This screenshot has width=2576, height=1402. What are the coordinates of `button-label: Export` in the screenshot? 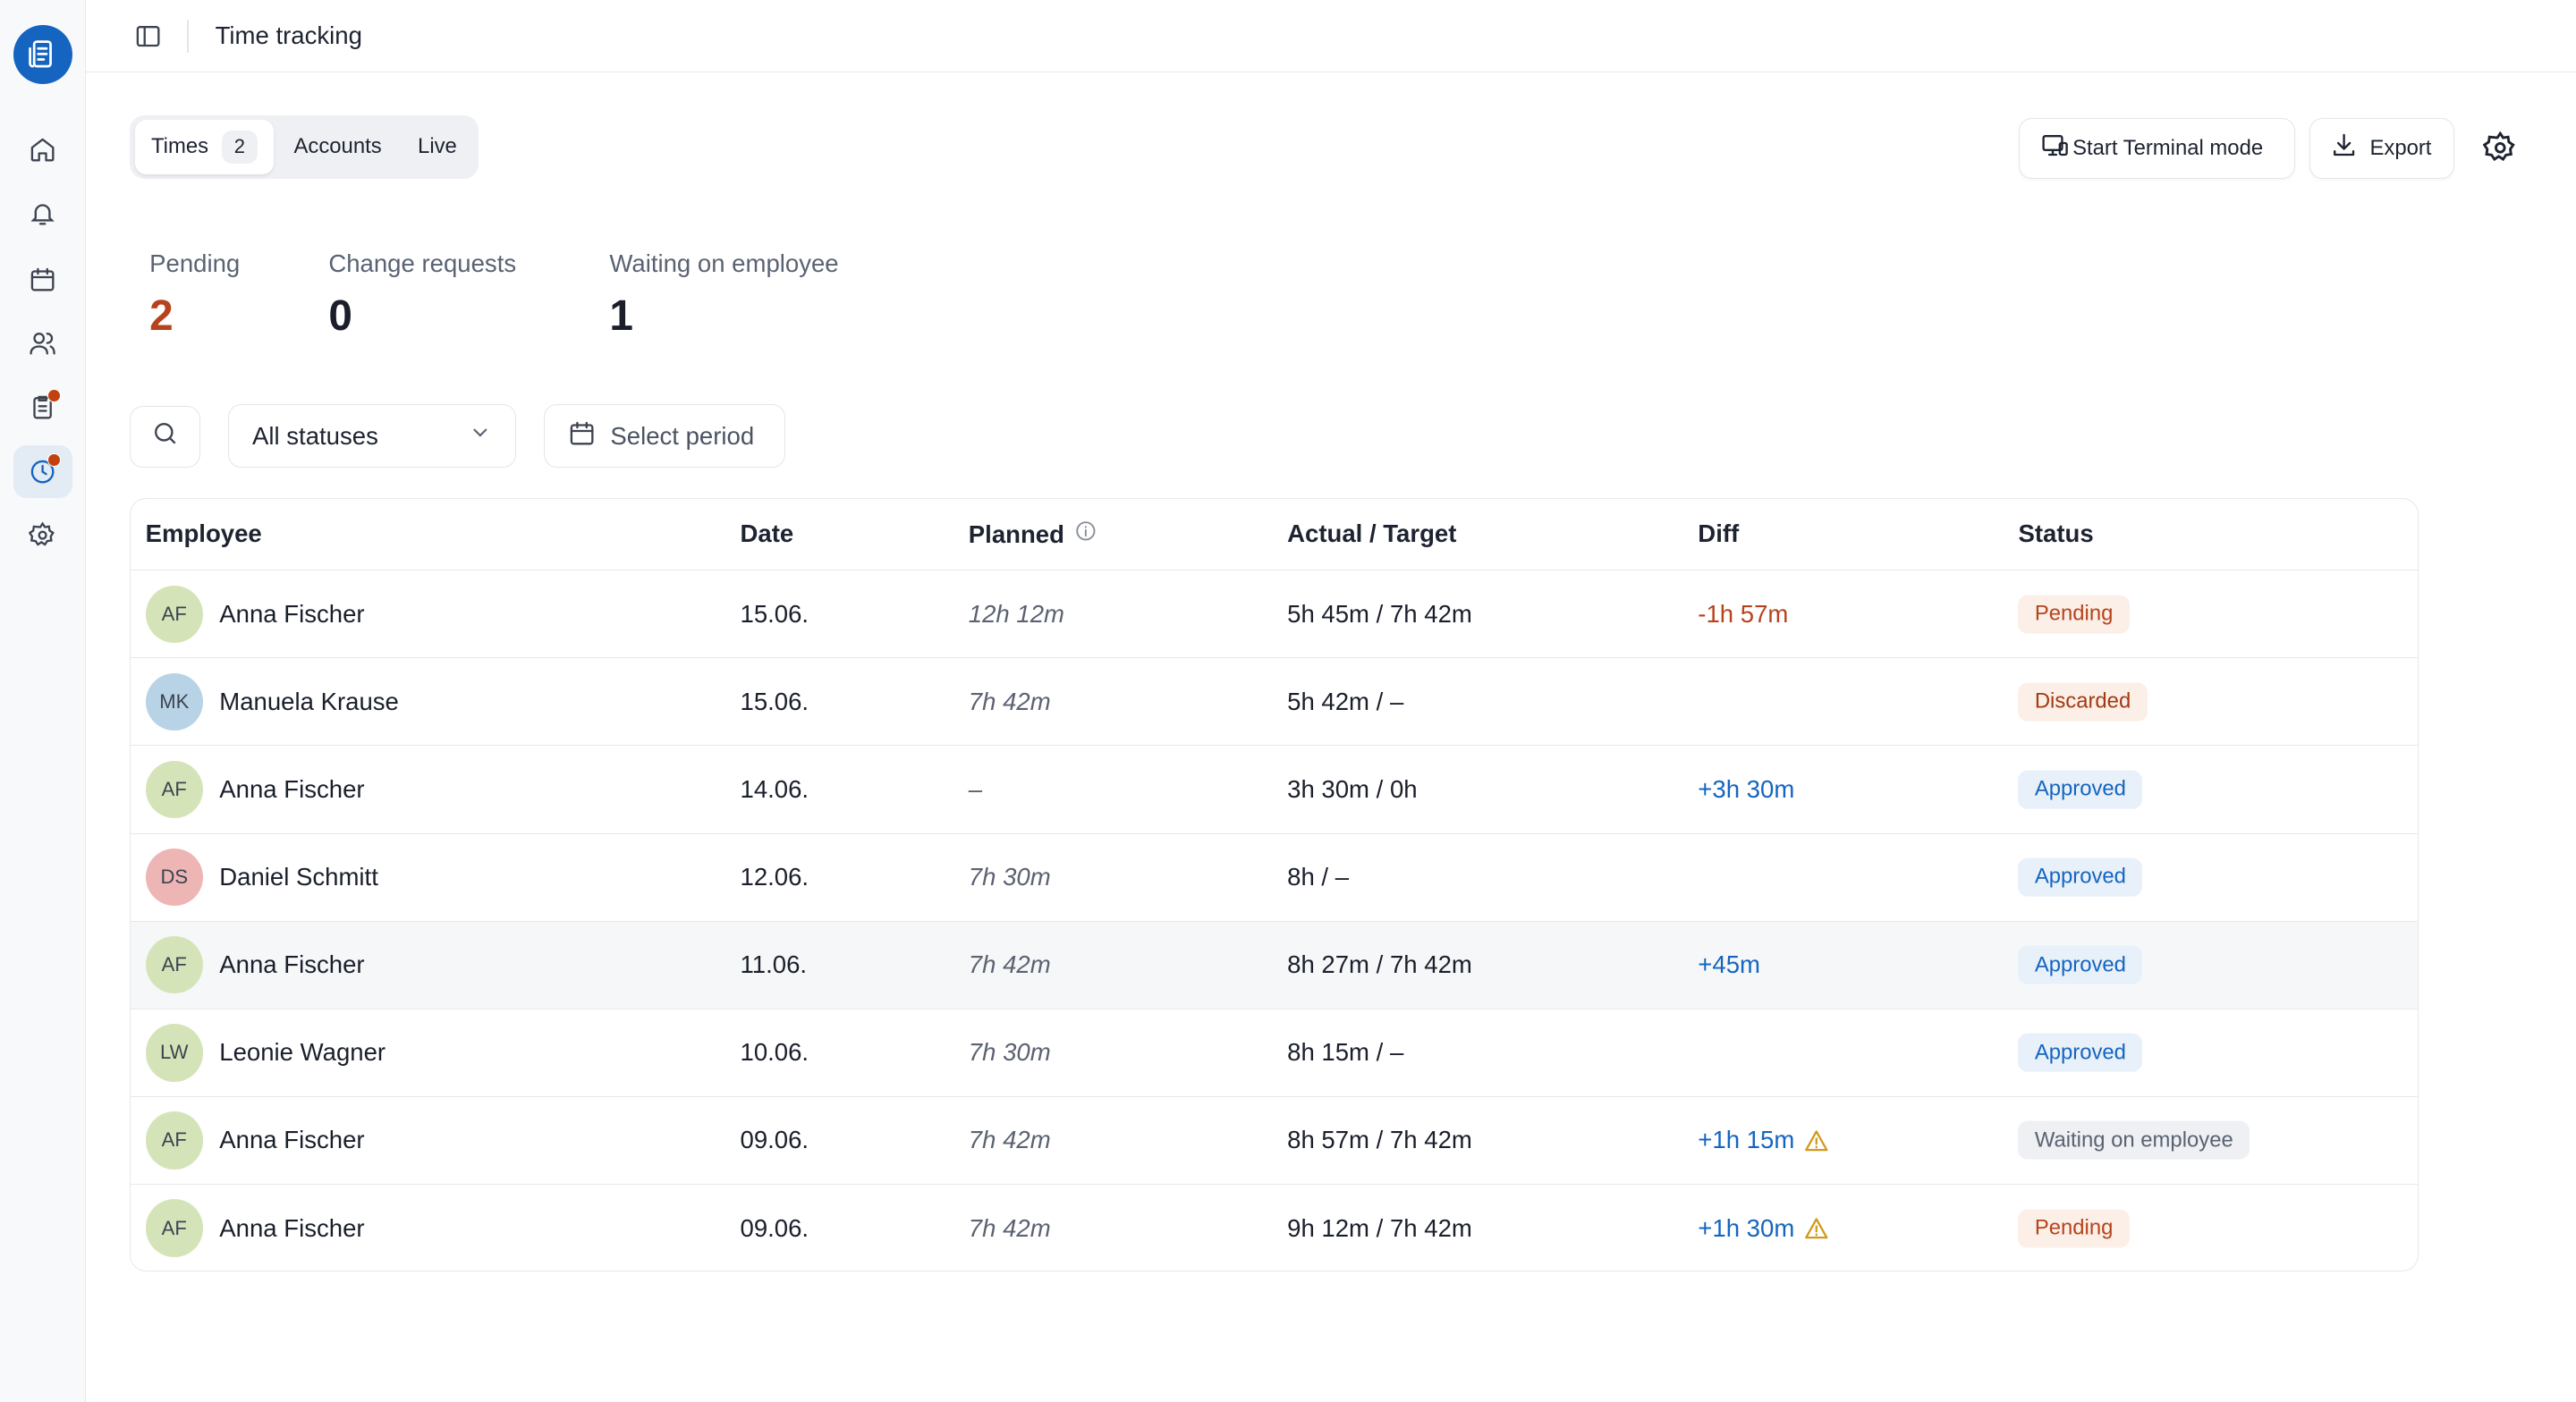 It's located at (2400, 148).